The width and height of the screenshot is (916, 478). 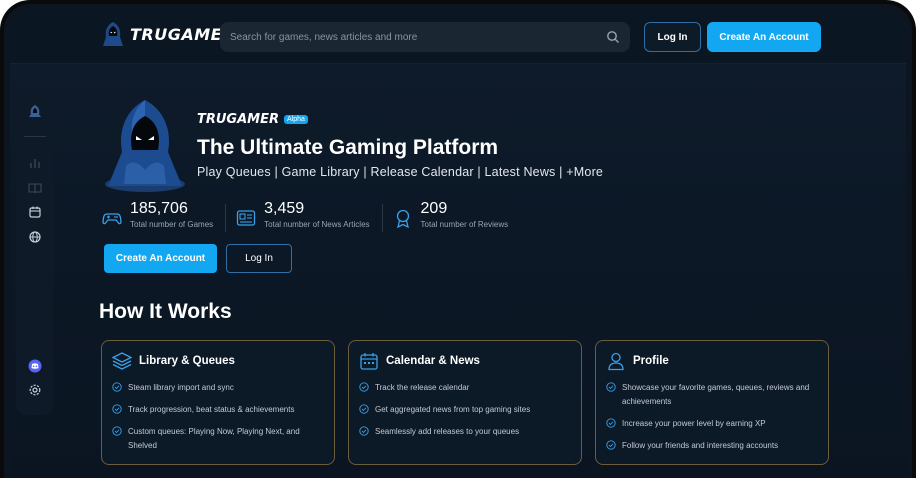 I want to click on award-icon, so click(x=402, y=218).